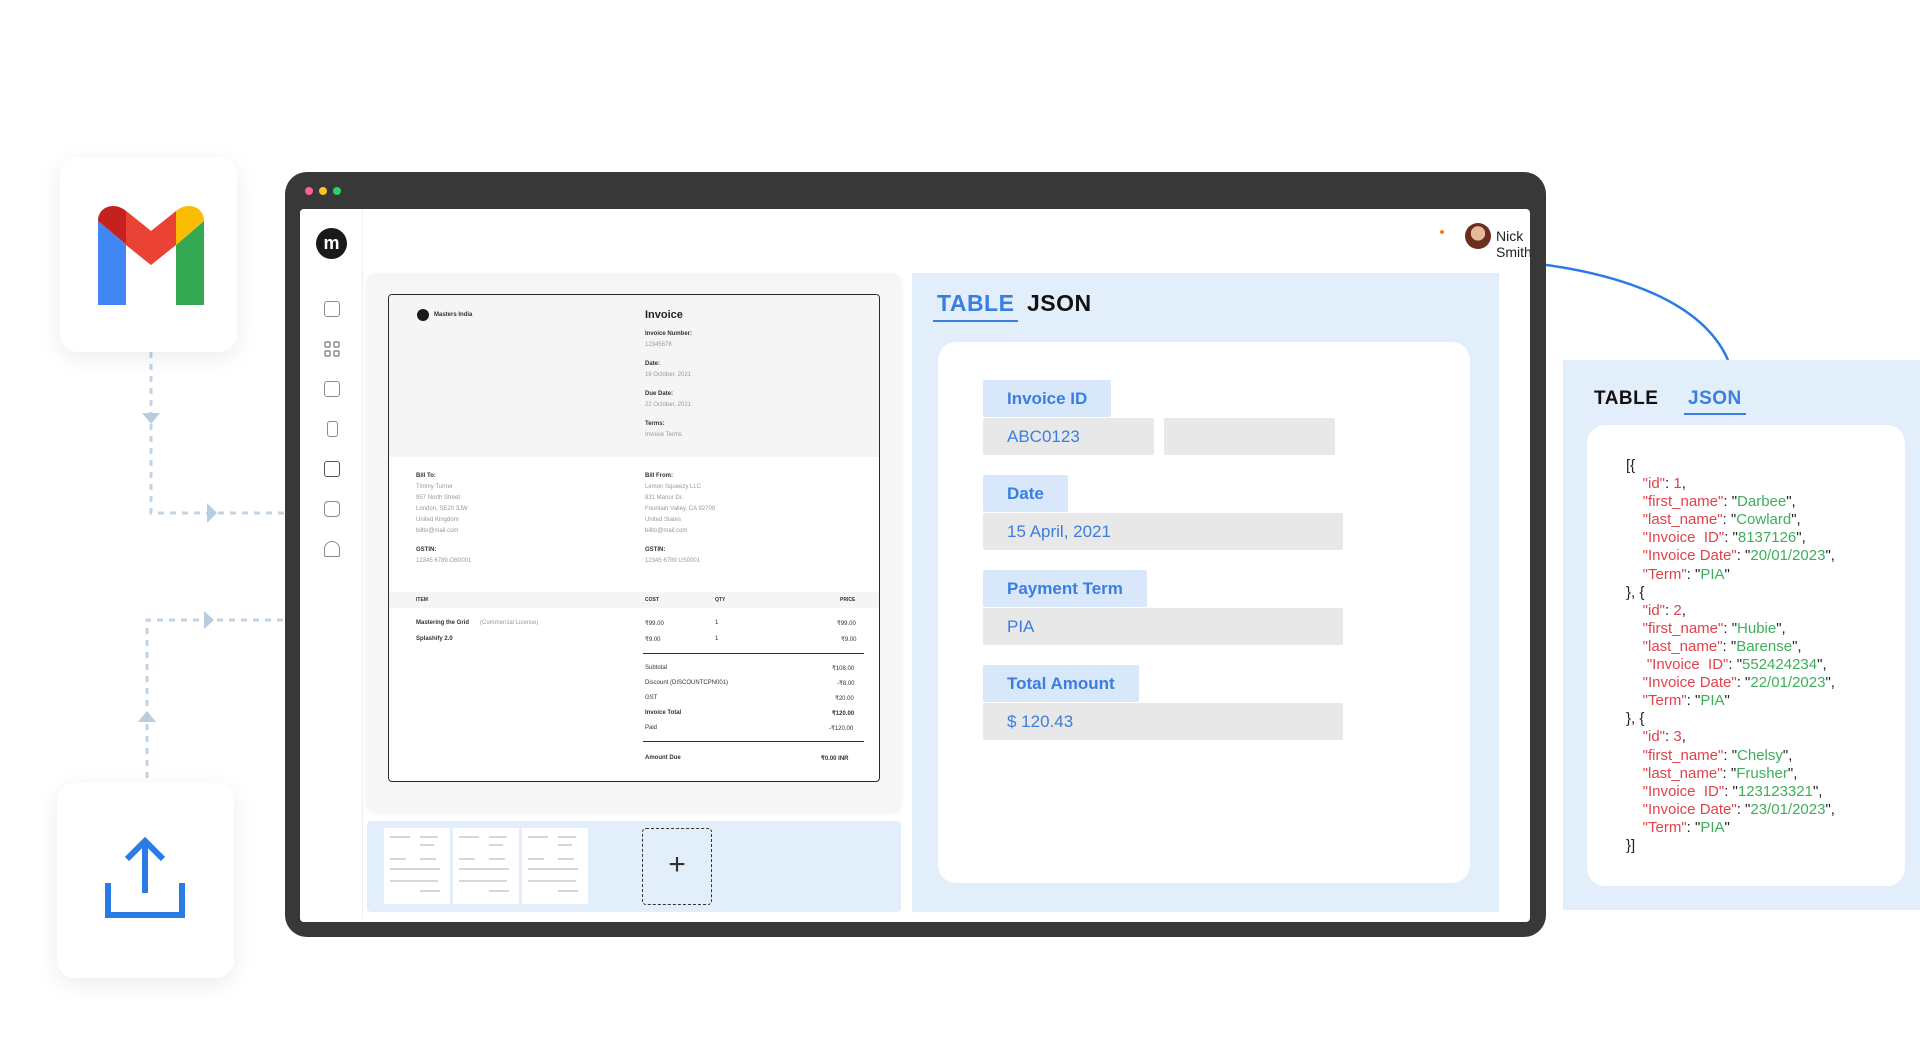 The image size is (1920, 1038). Describe the element at coordinates (1788, 556) in the screenshot. I see `json-value: 20/01/2023` at that location.